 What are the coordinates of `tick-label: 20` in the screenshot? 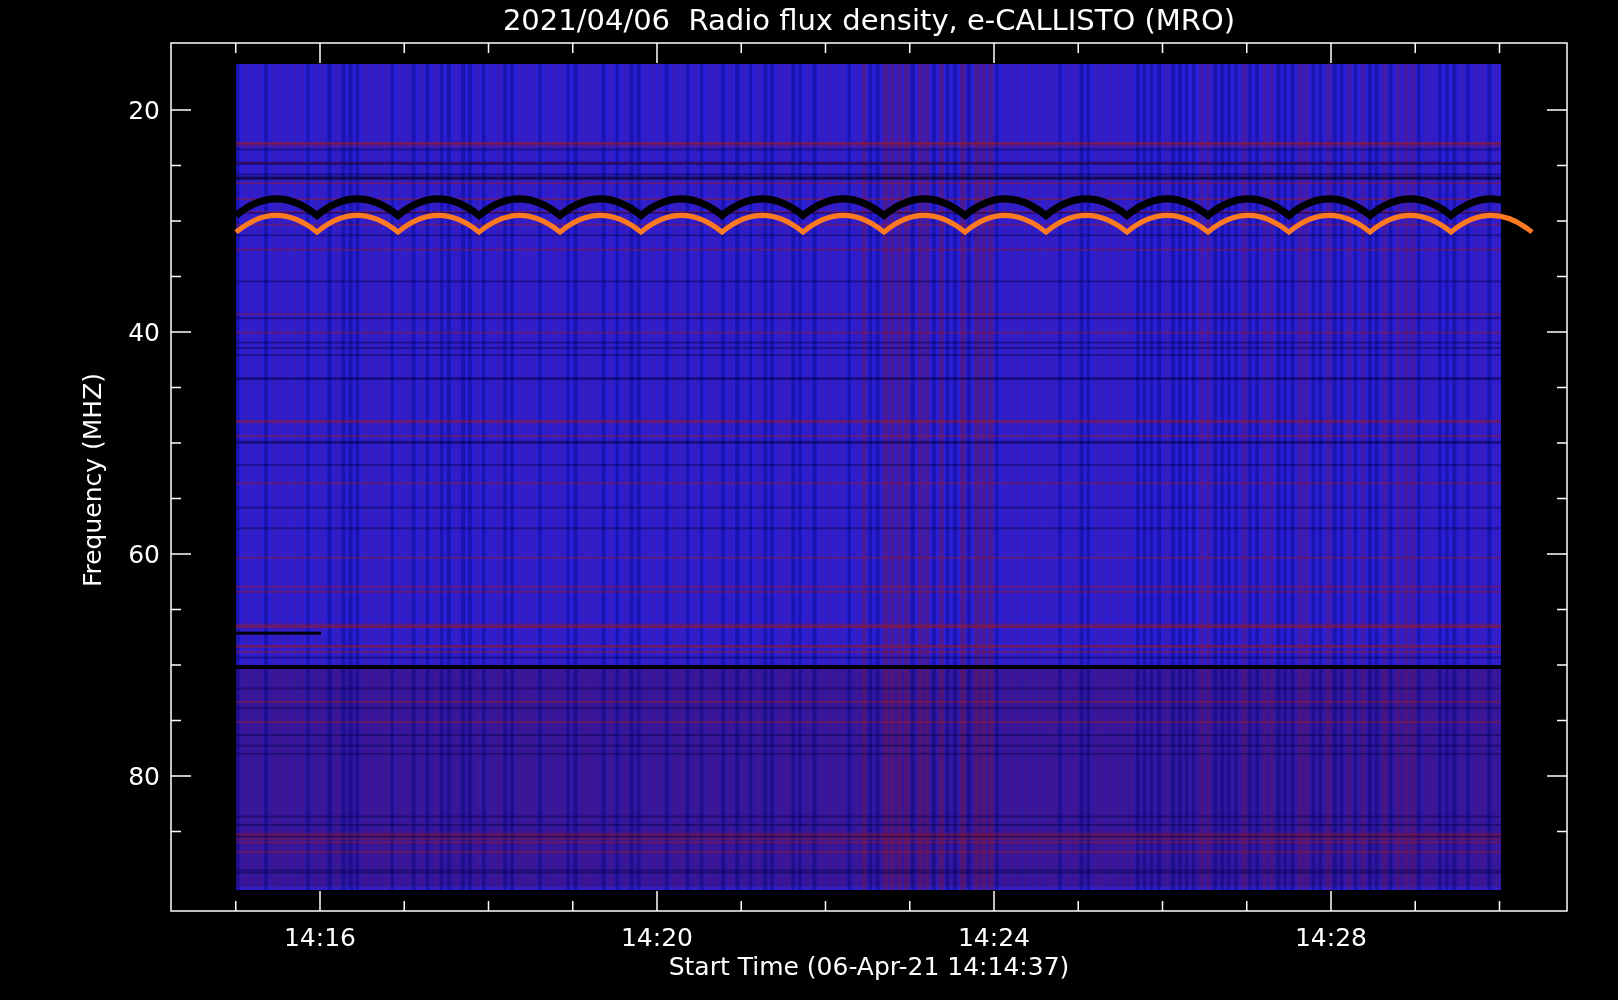 It's located at (144, 110).